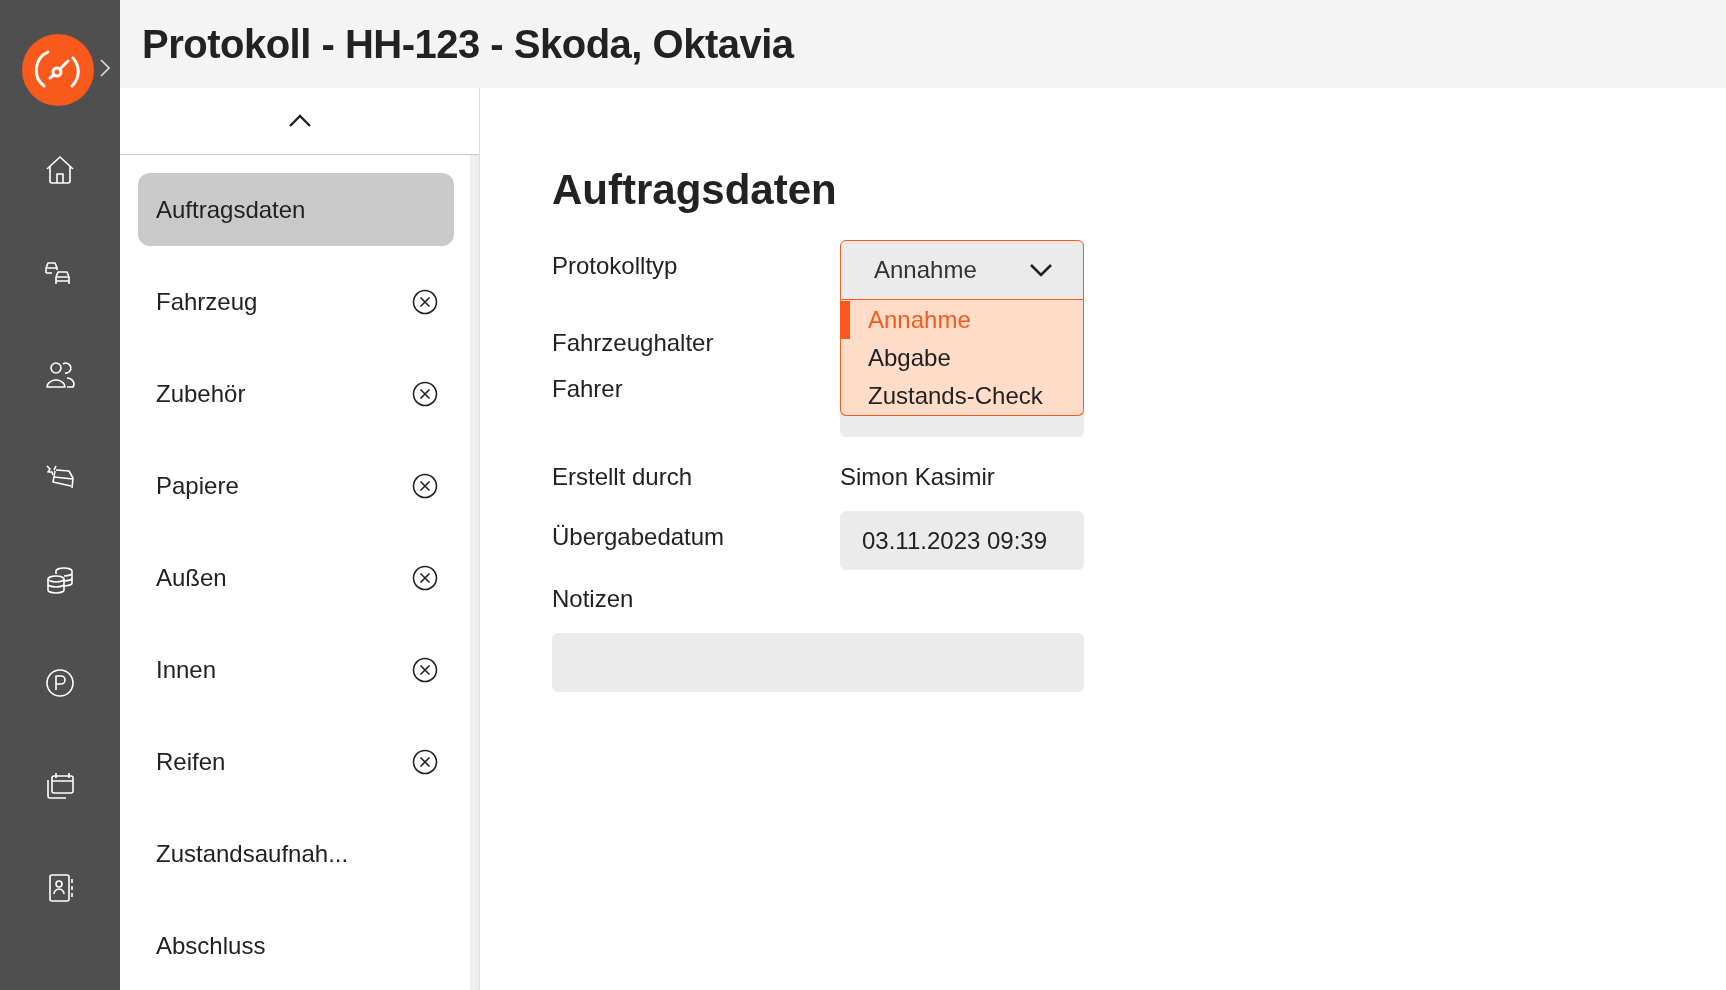  What do you see at coordinates (60, 580) in the screenshot?
I see `coins-icon` at bounding box center [60, 580].